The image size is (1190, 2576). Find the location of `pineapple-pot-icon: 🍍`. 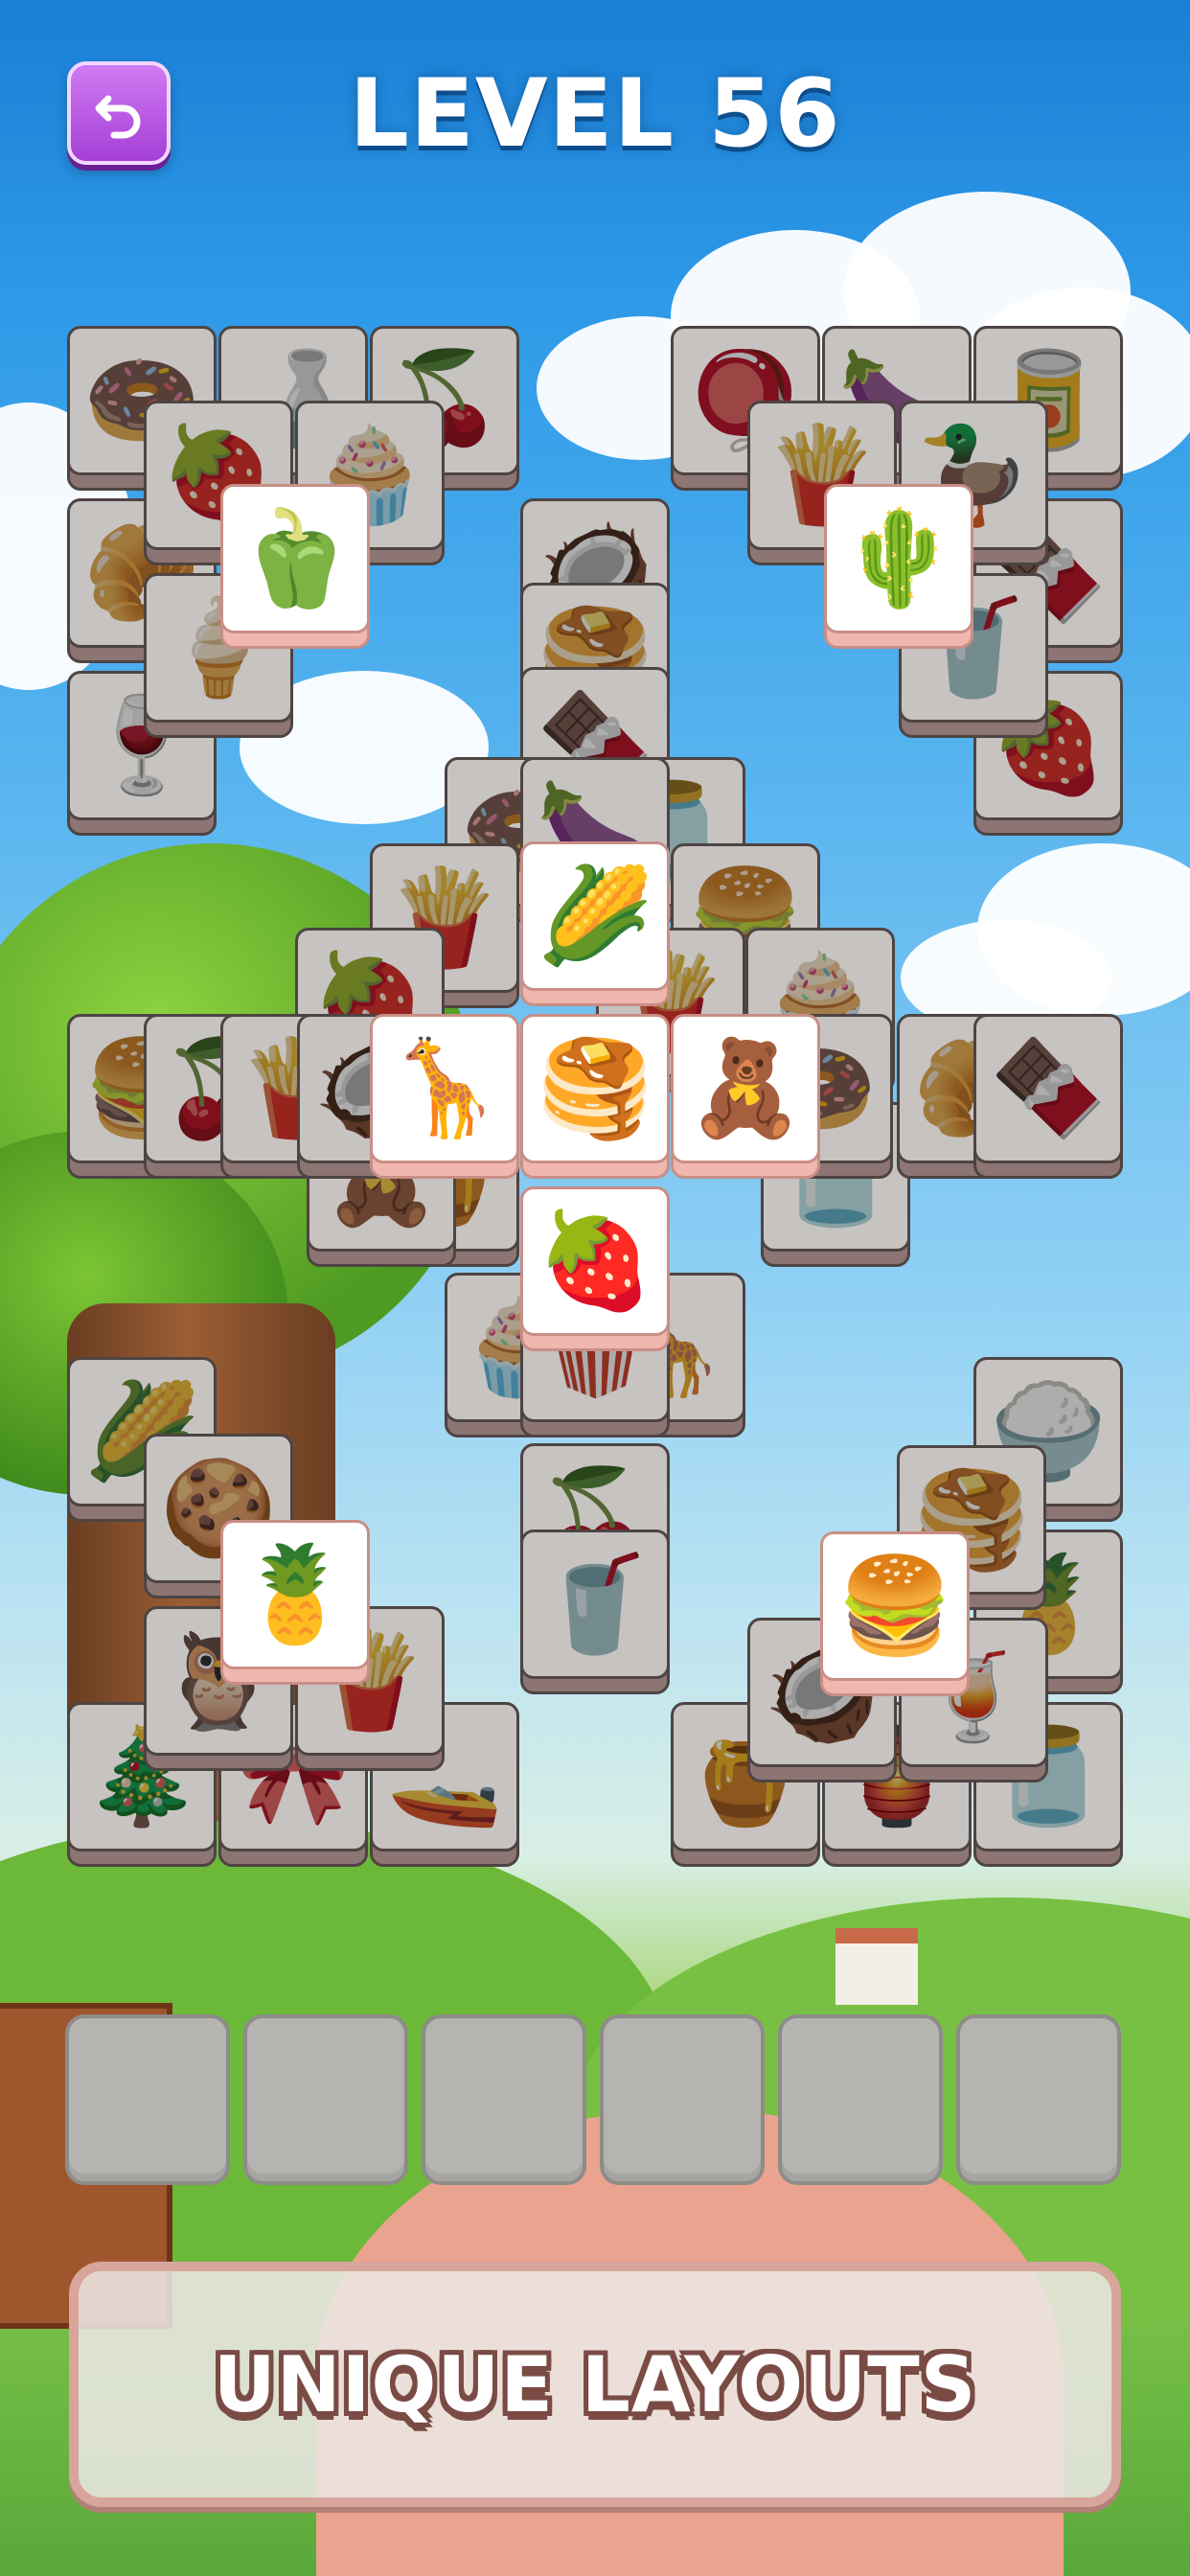

pineapple-pot-icon: 🍍 is located at coordinates (295, 1594).